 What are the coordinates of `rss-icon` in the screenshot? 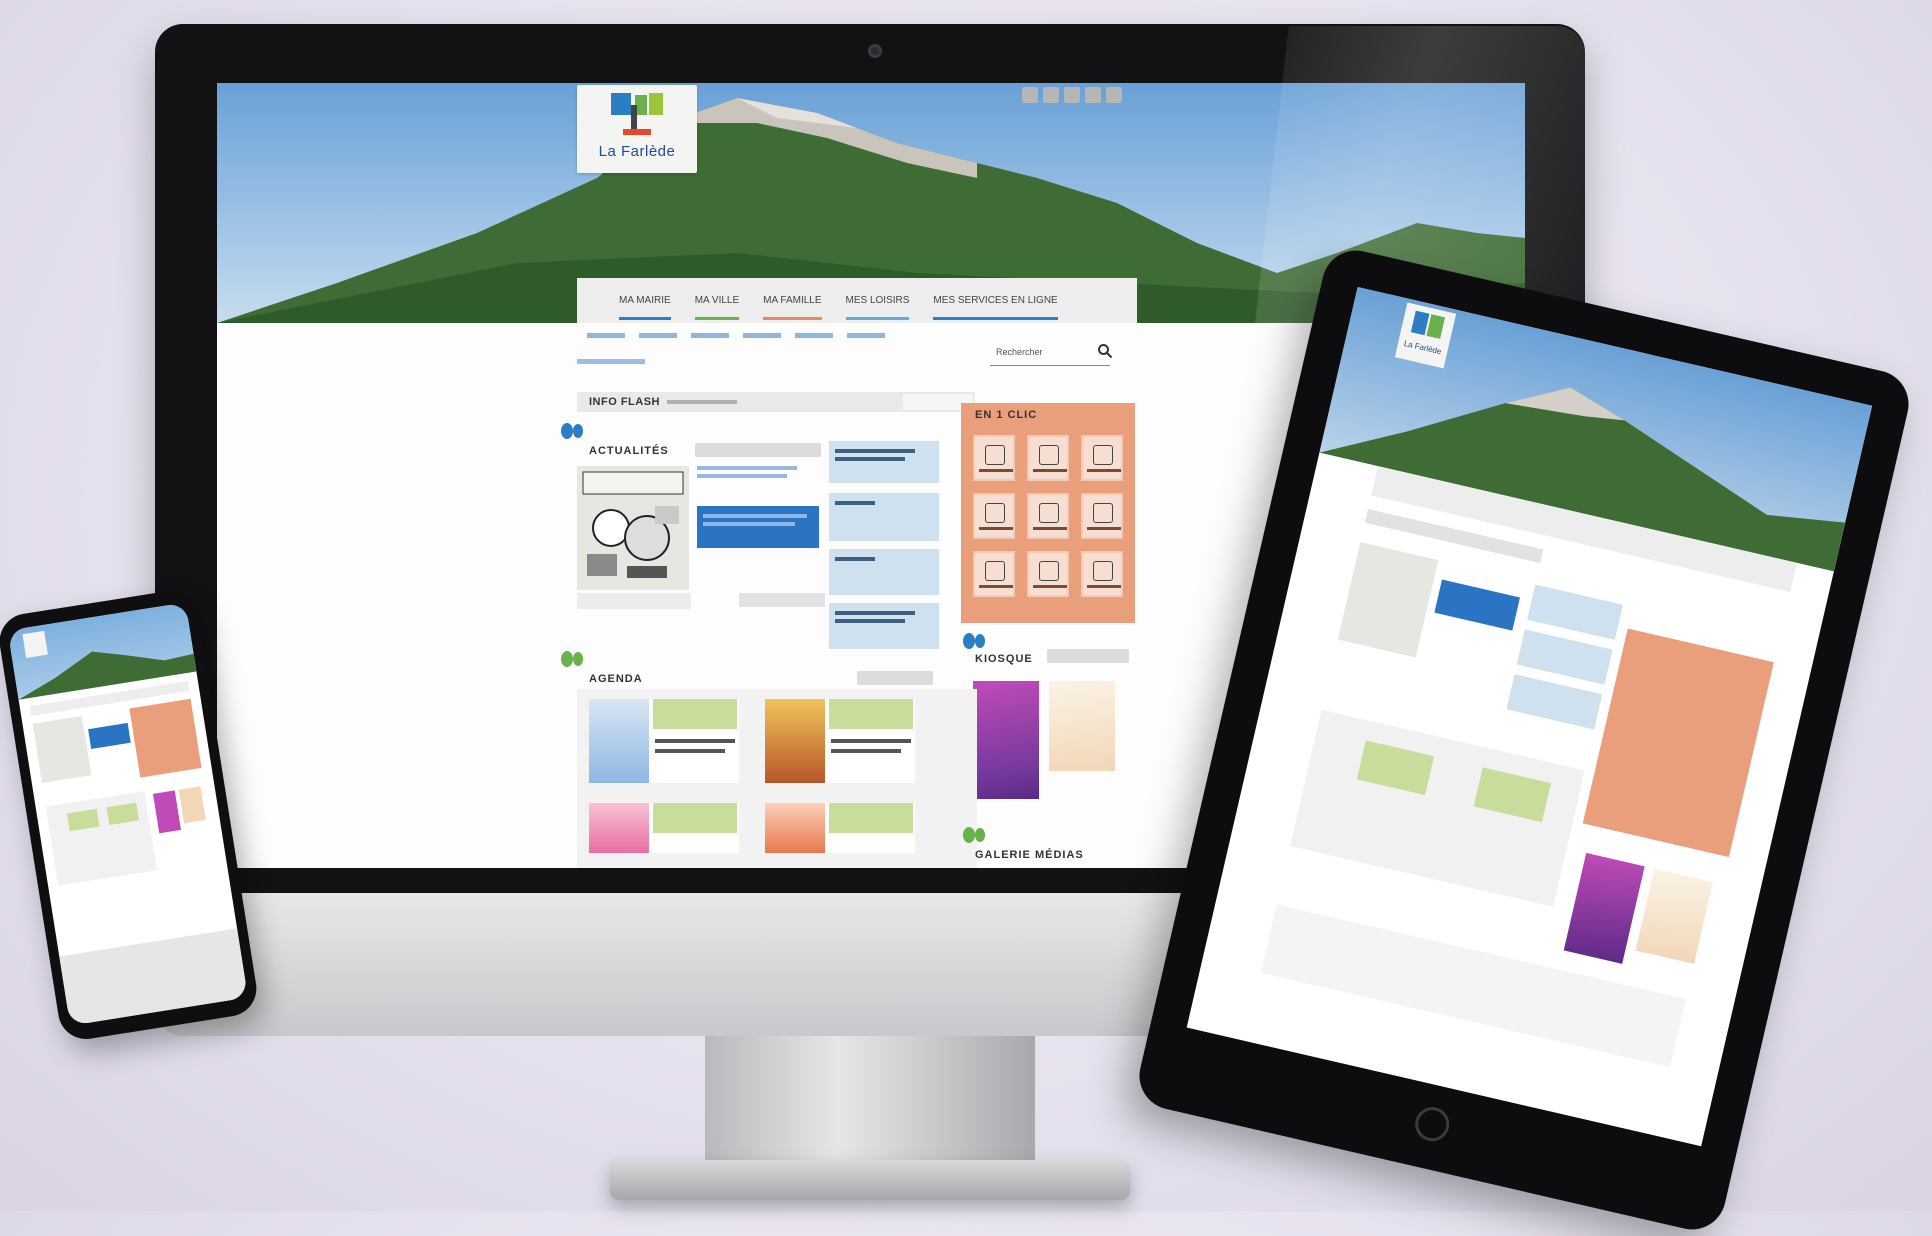 It's located at (1114, 95).